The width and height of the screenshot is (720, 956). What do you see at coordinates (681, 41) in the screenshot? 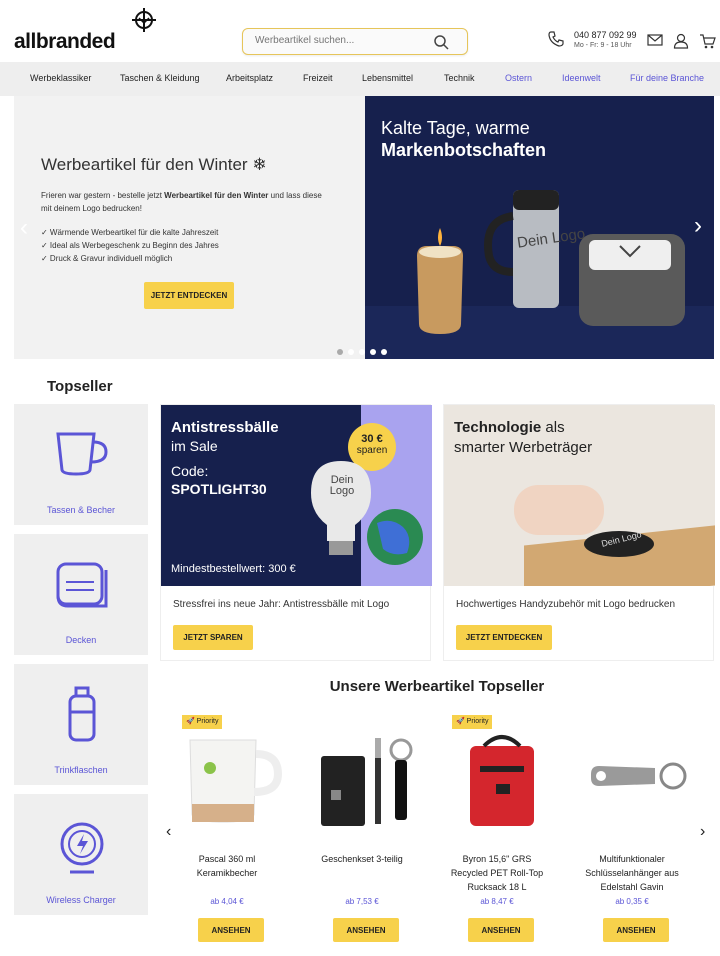
I see `account-icon` at bounding box center [681, 41].